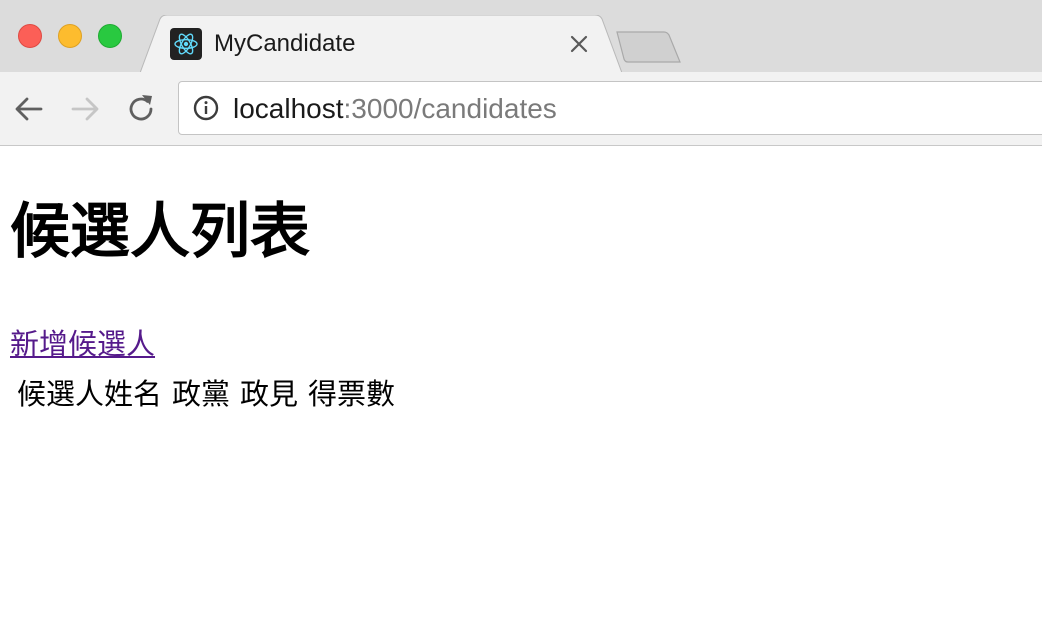  I want to click on tab-strip: MyCandidate, so click(521, 36).